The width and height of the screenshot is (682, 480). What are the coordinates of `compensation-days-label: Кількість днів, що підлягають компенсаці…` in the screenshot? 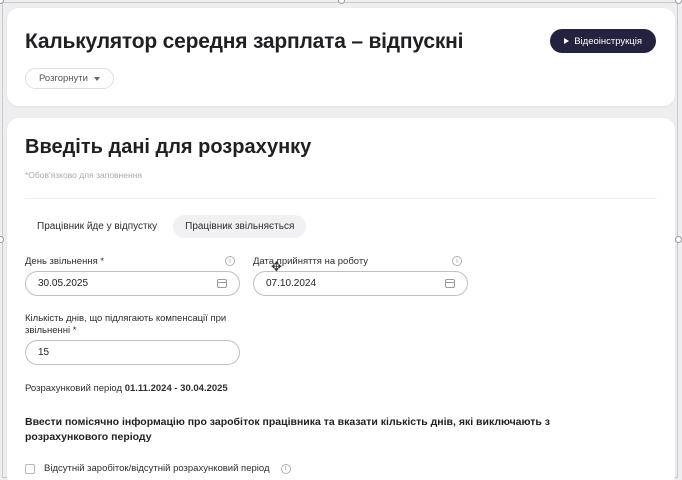 It's located at (126, 324).